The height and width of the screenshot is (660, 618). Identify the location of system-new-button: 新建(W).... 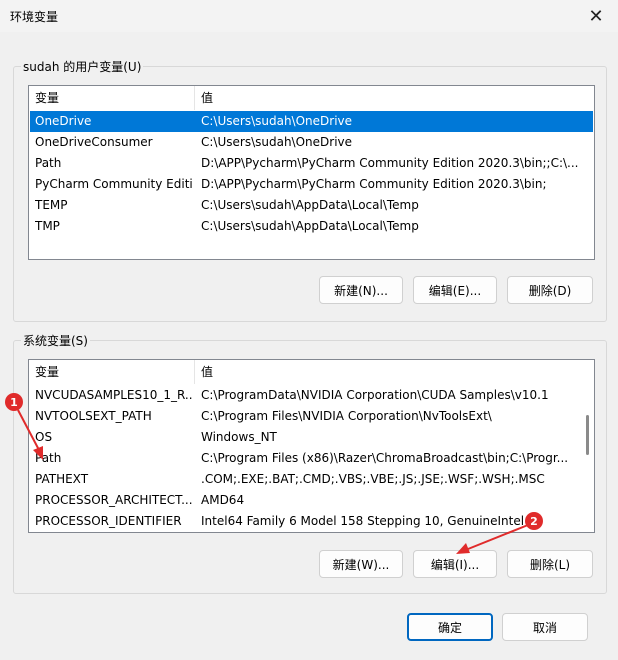
(361, 564).